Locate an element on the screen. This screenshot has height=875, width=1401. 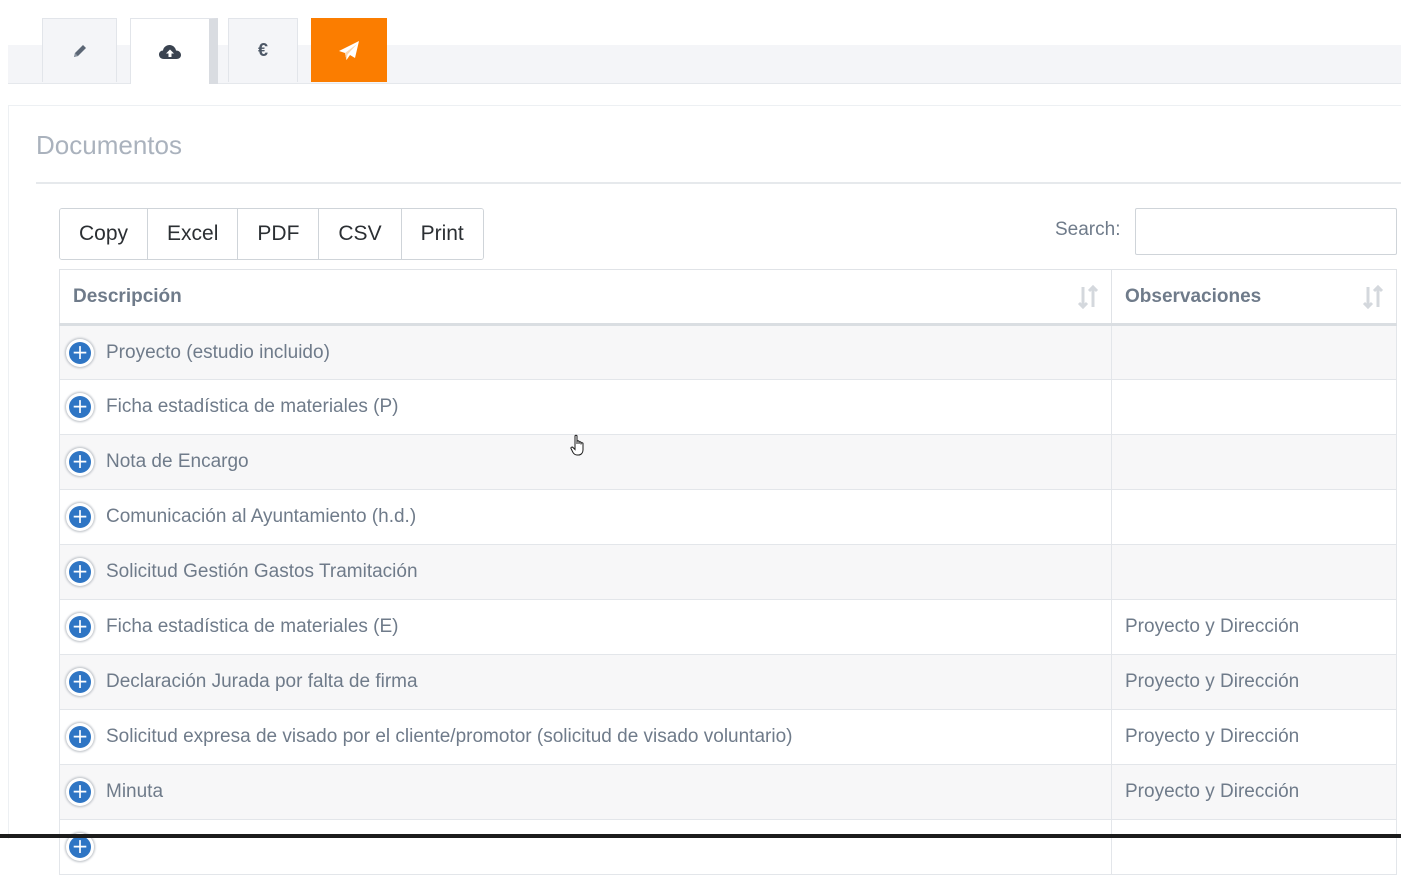
pencil-icon is located at coordinates (79, 50).